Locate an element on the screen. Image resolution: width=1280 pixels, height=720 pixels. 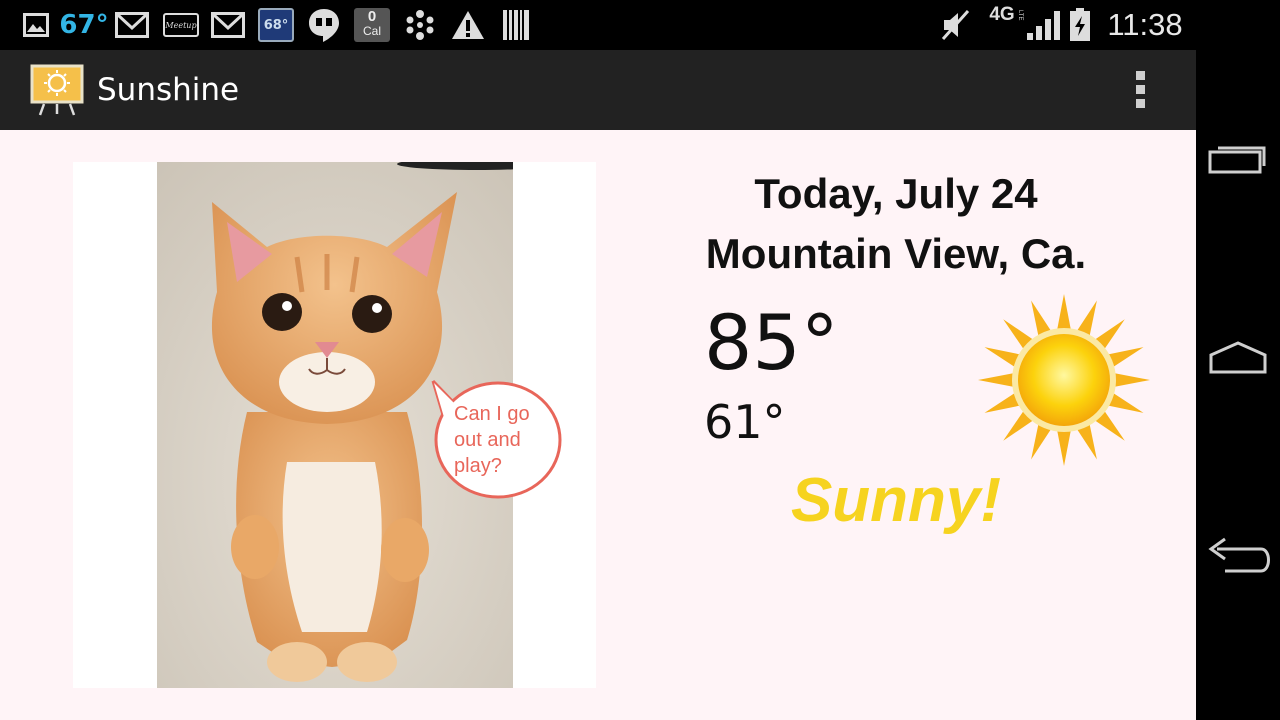
image-icon is located at coordinates (36, 25).